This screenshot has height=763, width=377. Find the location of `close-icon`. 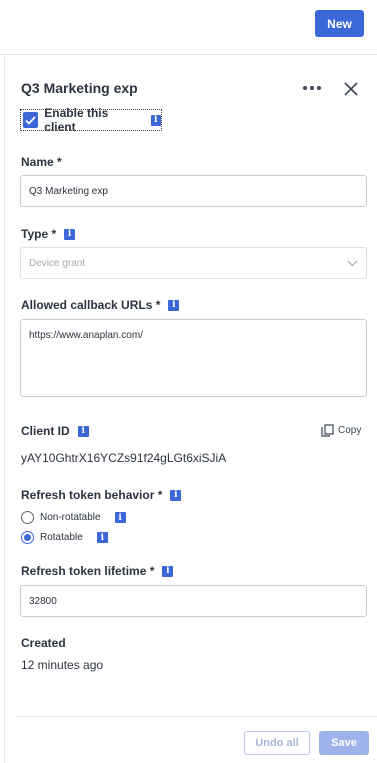

close-icon is located at coordinates (351, 89).